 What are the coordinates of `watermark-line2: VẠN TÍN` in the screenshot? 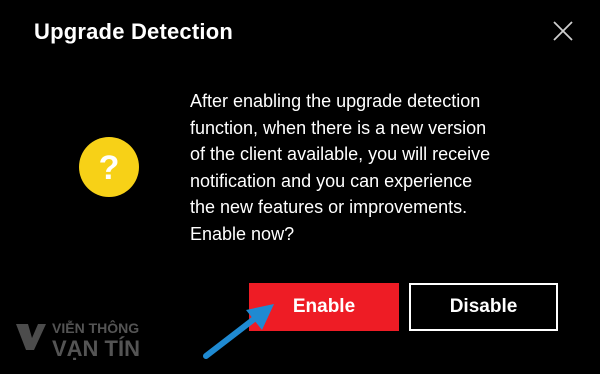 It's located at (96, 348).